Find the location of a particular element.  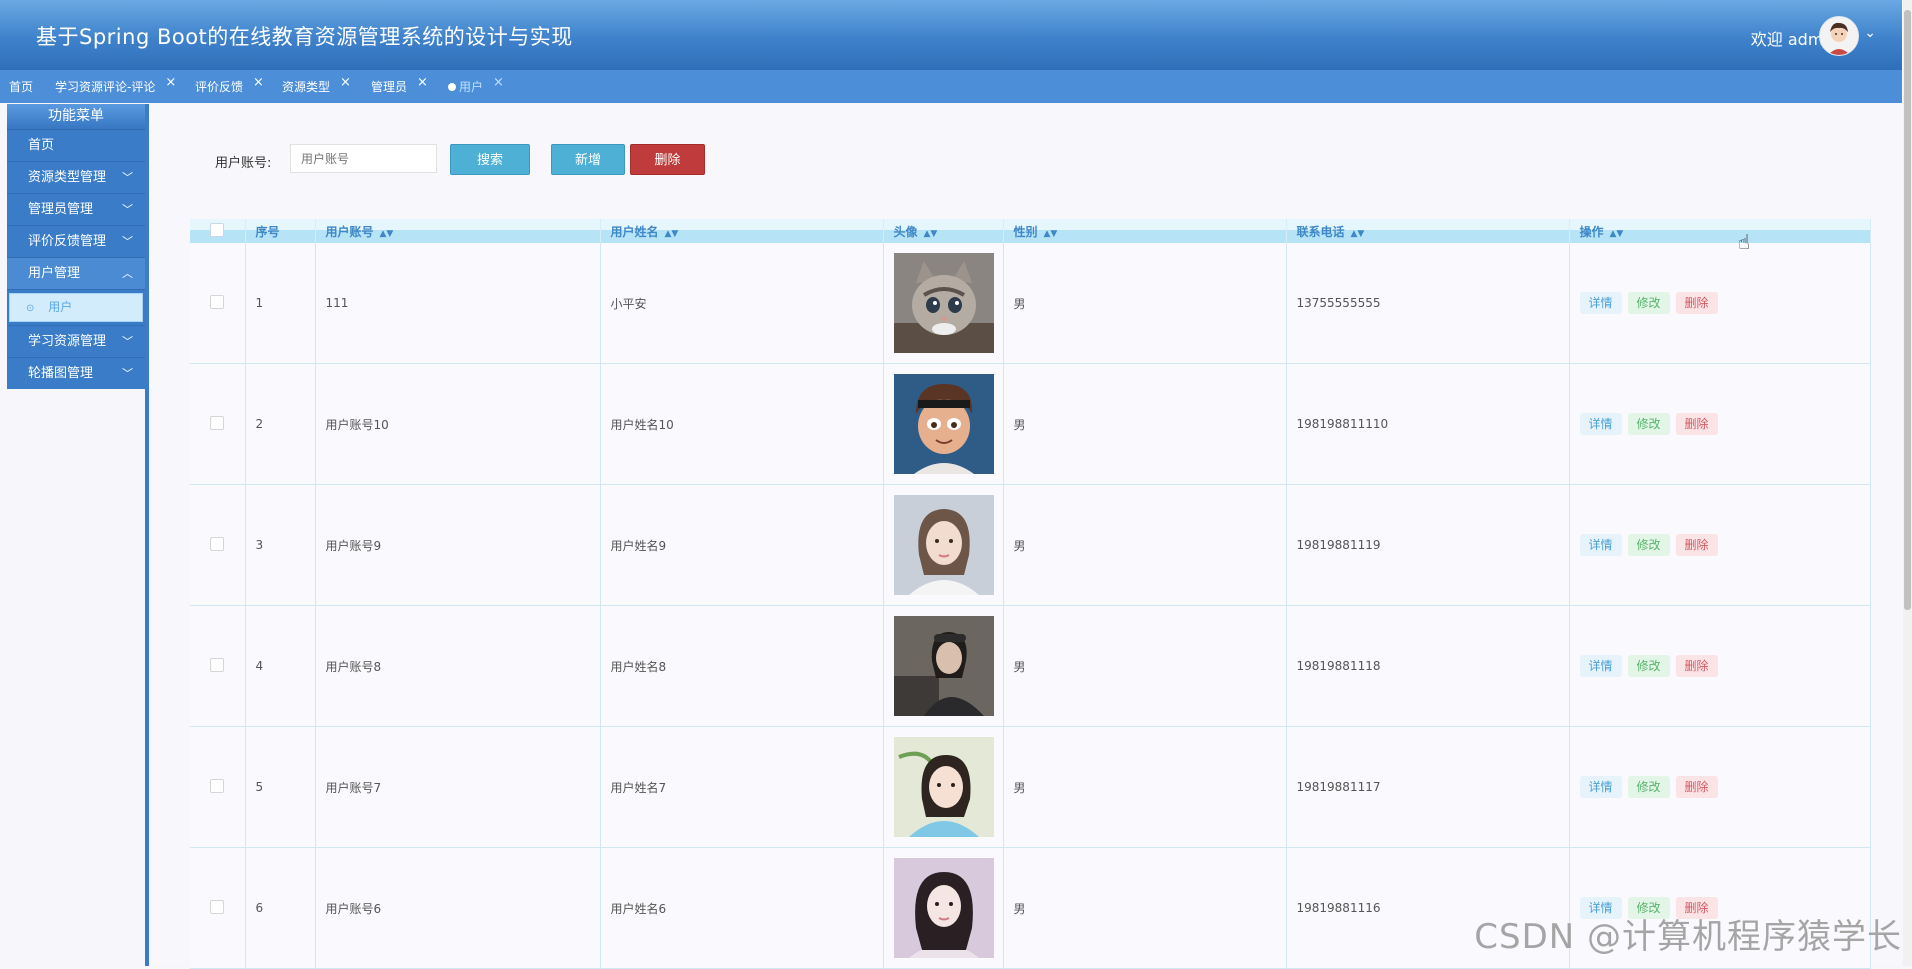

cartoon-boy-avatar-image is located at coordinates (943, 424).